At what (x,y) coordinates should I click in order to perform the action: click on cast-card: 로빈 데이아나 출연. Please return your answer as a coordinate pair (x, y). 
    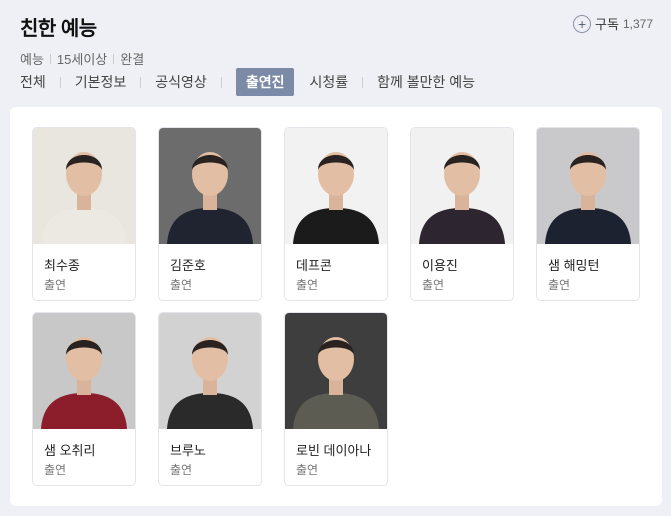
    Looking at the image, I should click on (336, 399).